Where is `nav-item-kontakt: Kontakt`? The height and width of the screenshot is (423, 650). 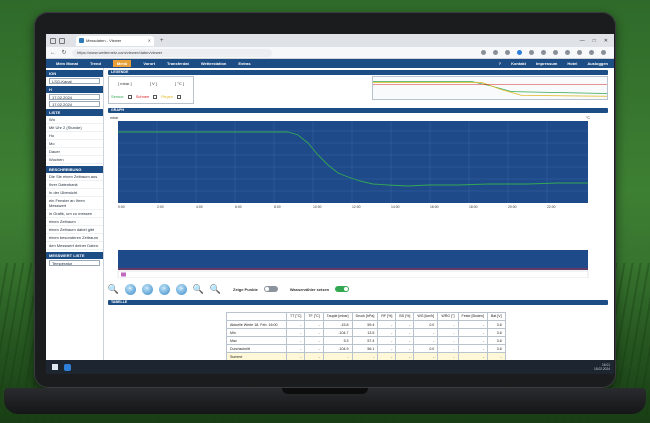 nav-item-kontakt: Kontakt is located at coordinates (518, 63).